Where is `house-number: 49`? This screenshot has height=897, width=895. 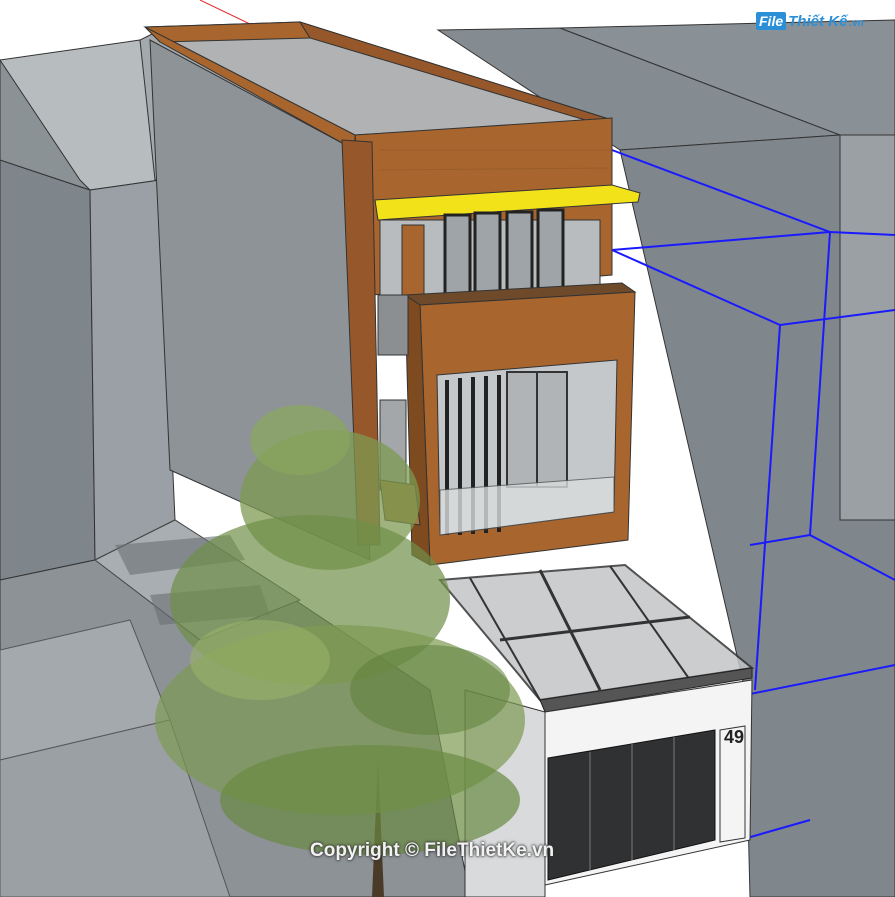 house-number: 49 is located at coordinates (734, 737).